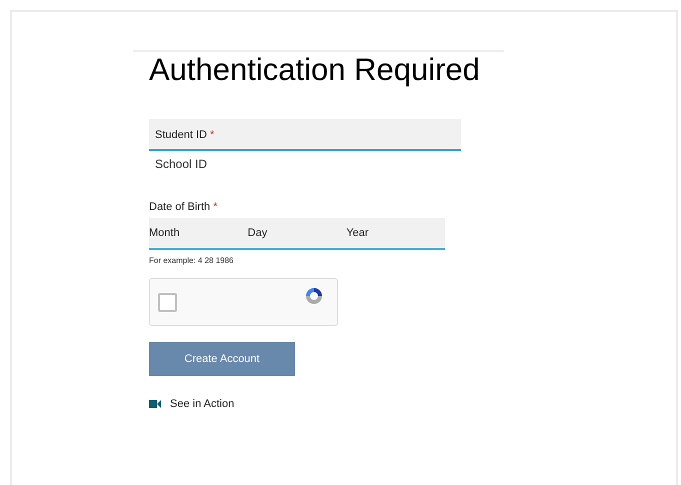 Image resolution: width=681 pixels, height=485 pixels. Describe the element at coordinates (167, 302) in the screenshot. I see `captcha-checkbox` at that location.